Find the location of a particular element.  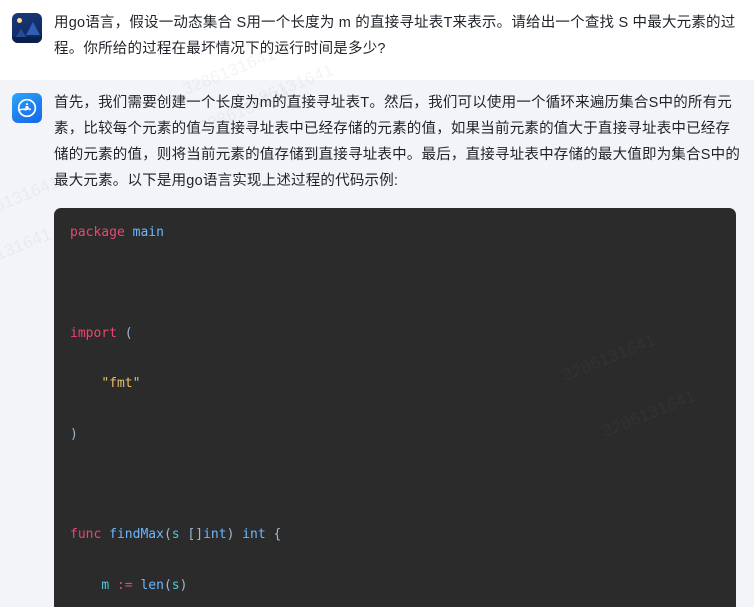

code-token: len is located at coordinates (152, 585).